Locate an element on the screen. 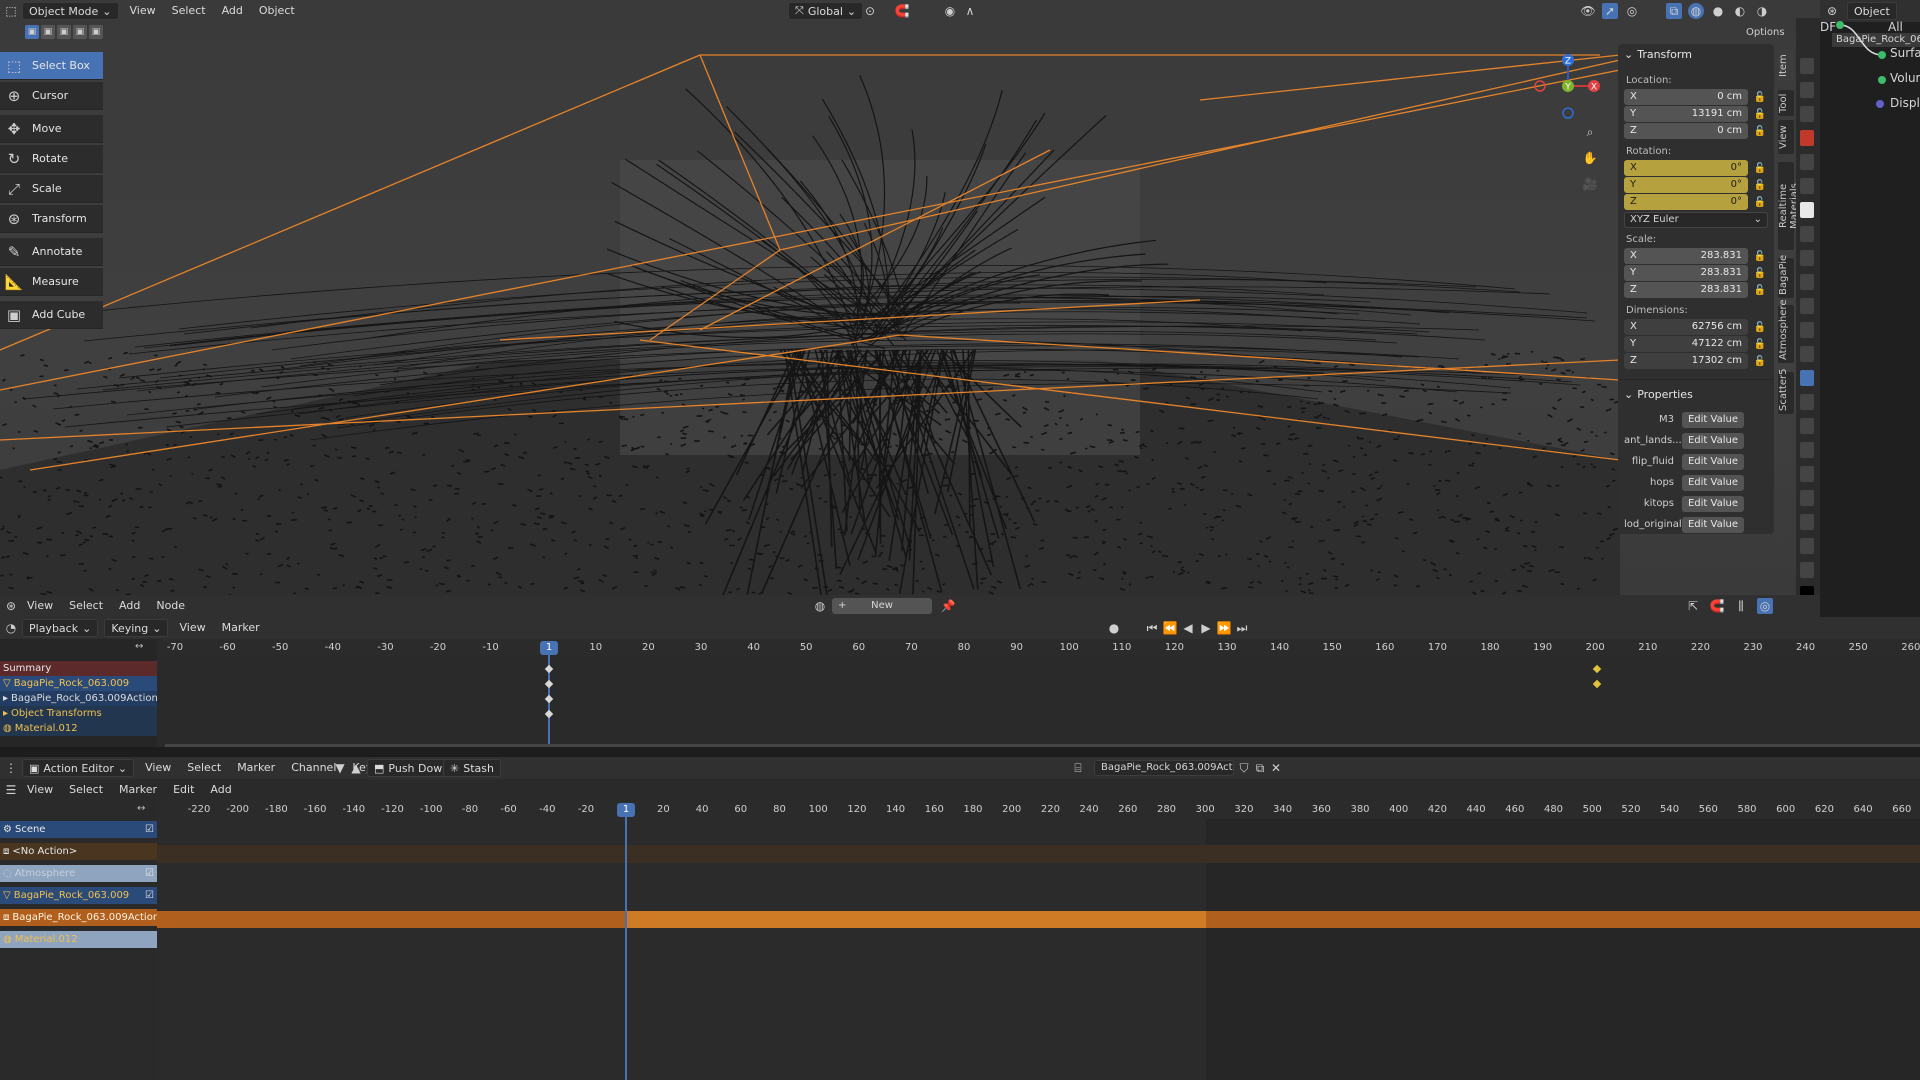 The image size is (1920, 1080). editor-type-icon: ⬚ is located at coordinates (11, 11).